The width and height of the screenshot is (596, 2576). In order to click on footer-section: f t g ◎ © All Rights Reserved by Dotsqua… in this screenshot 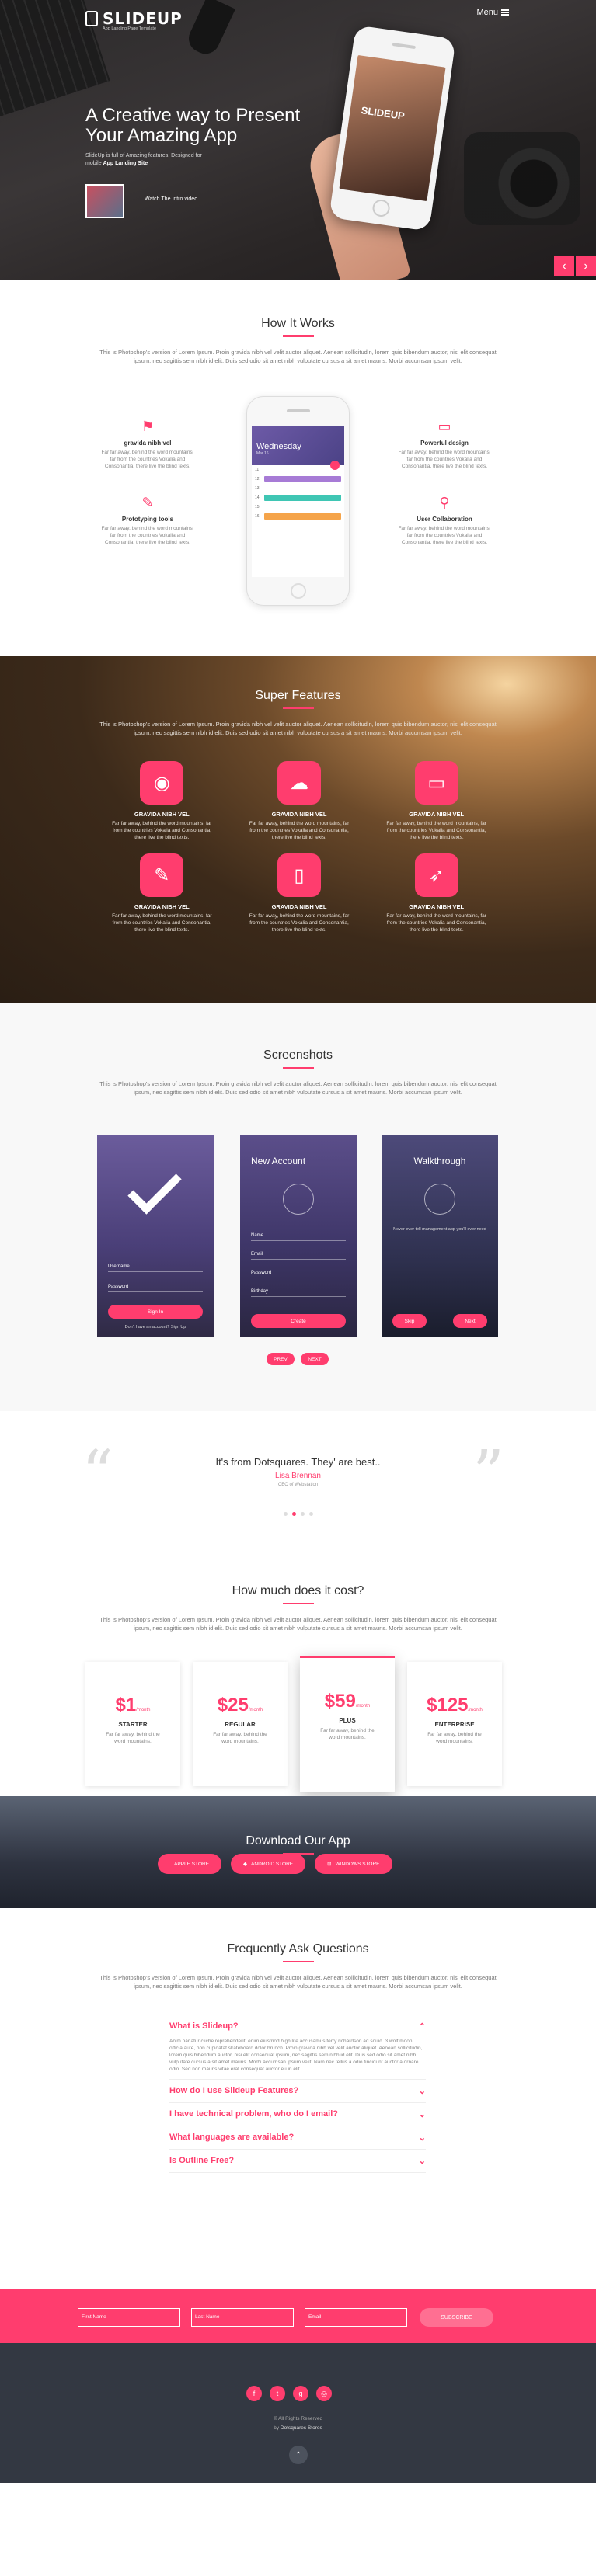, I will do `click(298, 2413)`.